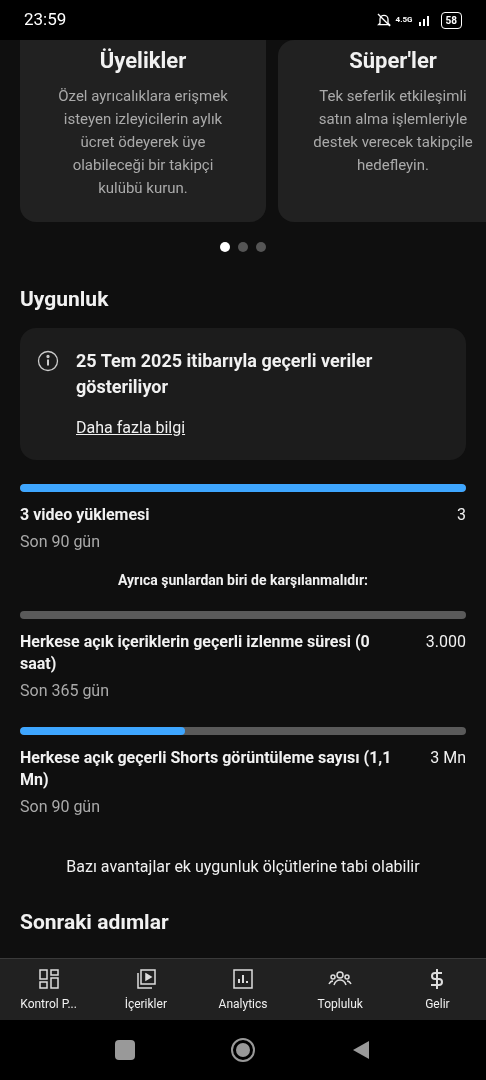  What do you see at coordinates (243, 580) in the screenshot?
I see `also-required-text: Ayrıca şunlardan biri de karşılanmalıdır:` at bounding box center [243, 580].